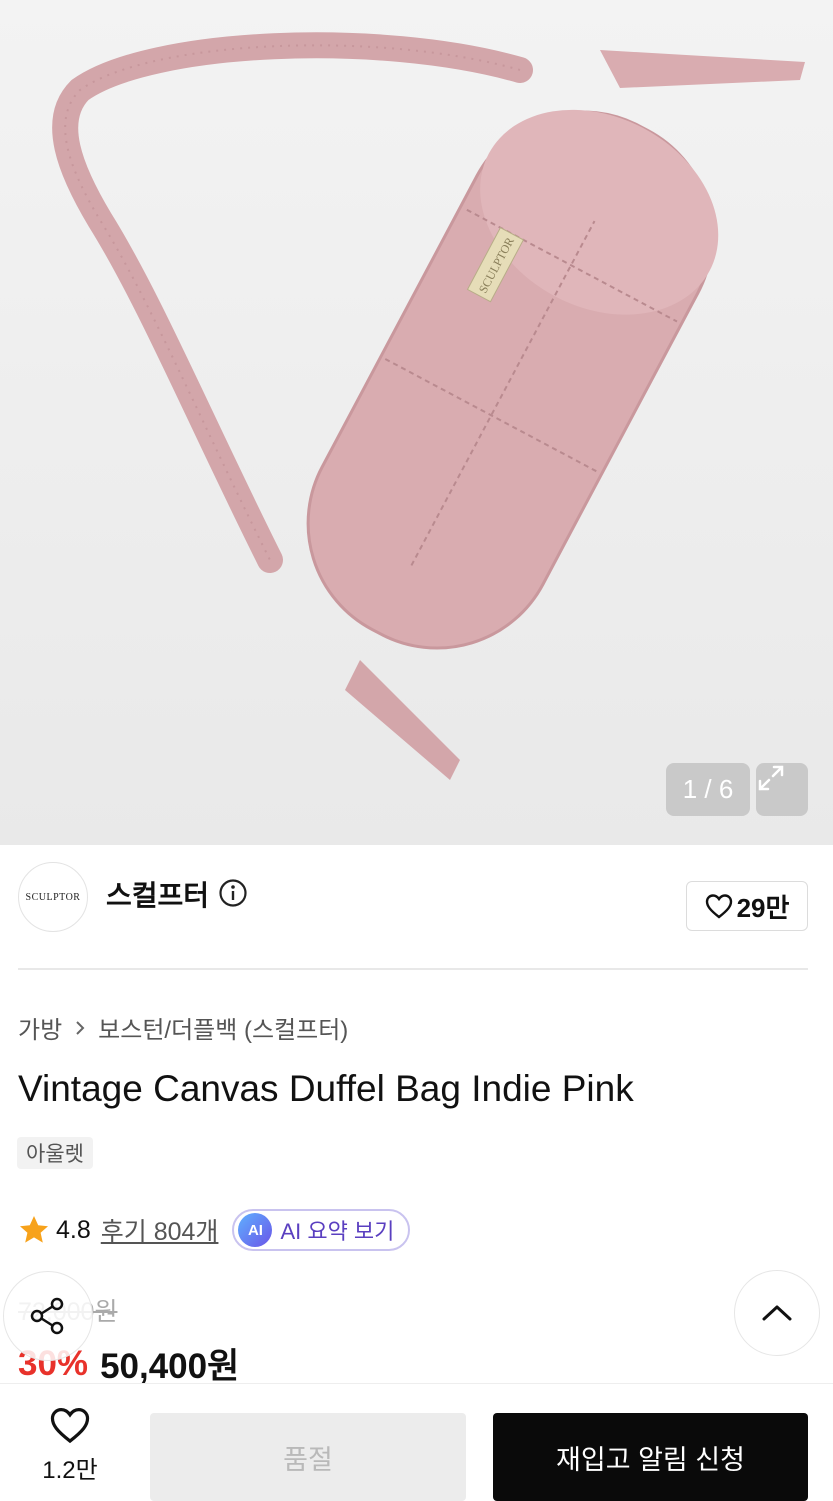 This screenshot has width=833, height=1501. Describe the element at coordinates (55, 1153) in the screenshot. I see `outlet-tag: 아울렛` at that location.